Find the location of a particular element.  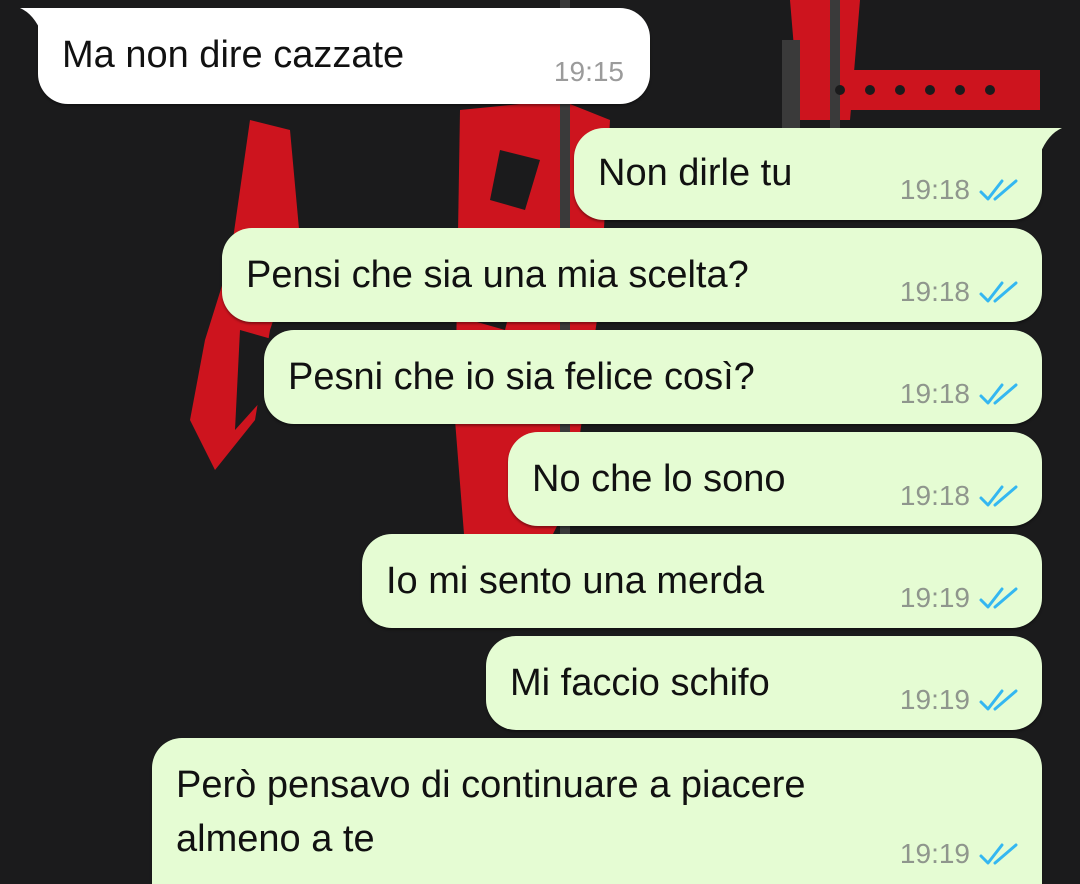

message-text: Io mi sento una merda is located at coordinates (575, 581).